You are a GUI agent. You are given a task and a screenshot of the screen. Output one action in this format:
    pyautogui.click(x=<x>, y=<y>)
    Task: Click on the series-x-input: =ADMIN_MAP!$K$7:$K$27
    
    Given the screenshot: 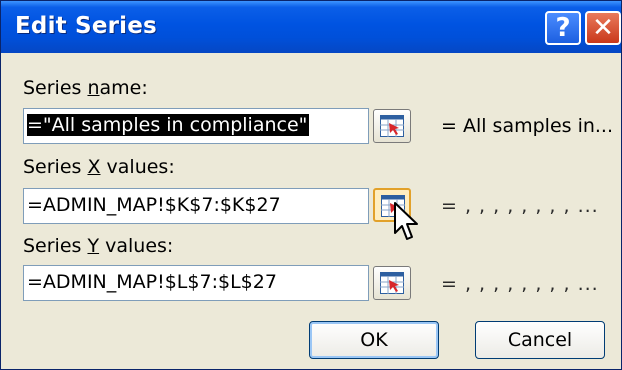 What is the action you would take?
    pyautogui.click(x=196, y=206)
    